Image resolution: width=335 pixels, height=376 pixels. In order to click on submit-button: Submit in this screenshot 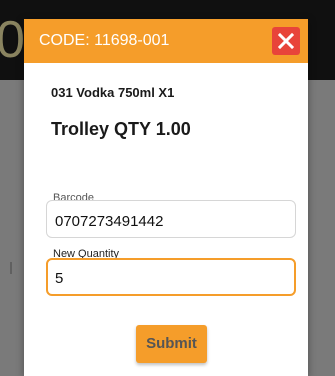, I will do `click(171, 344)`.